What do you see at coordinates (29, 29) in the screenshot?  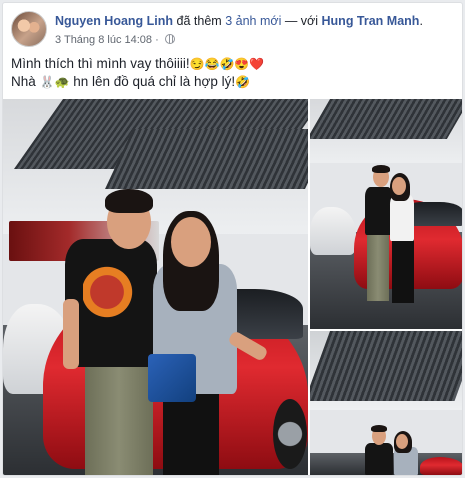 I see `avatar` at bounding box center [29, 29].